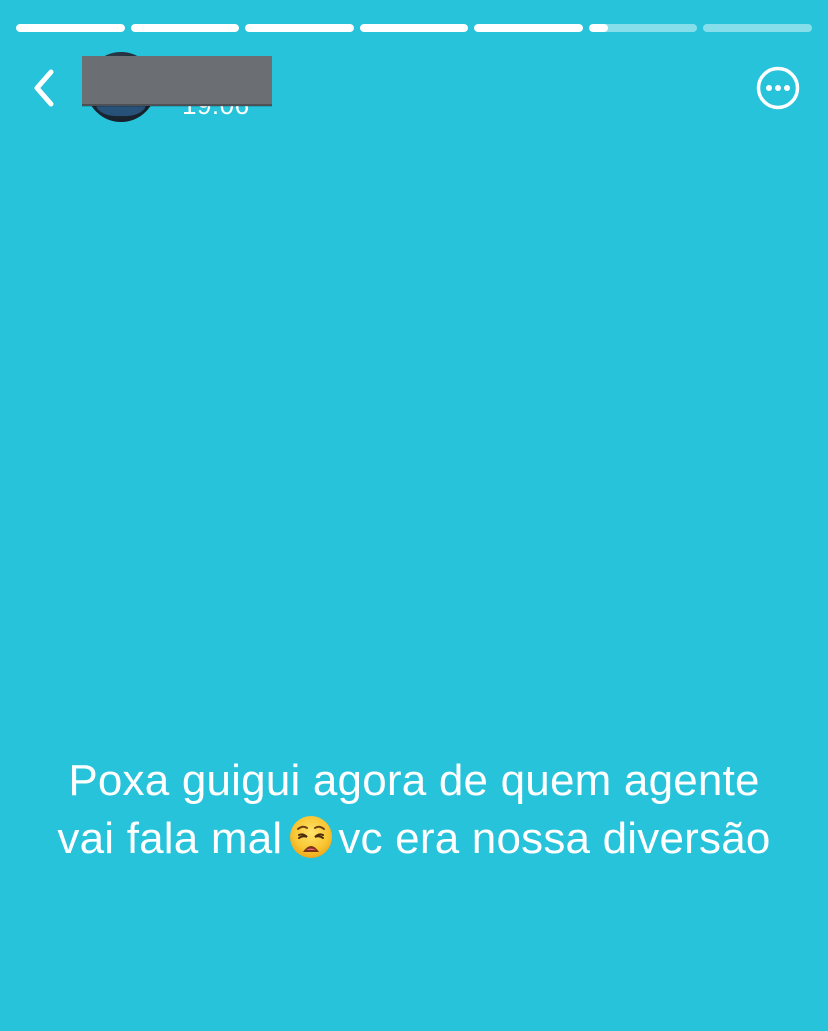  What do you see at coordinates (170, 838) in the screenshot?
I see `caption-line-2-start: vai fala mal` at bounding box center [170, 838].